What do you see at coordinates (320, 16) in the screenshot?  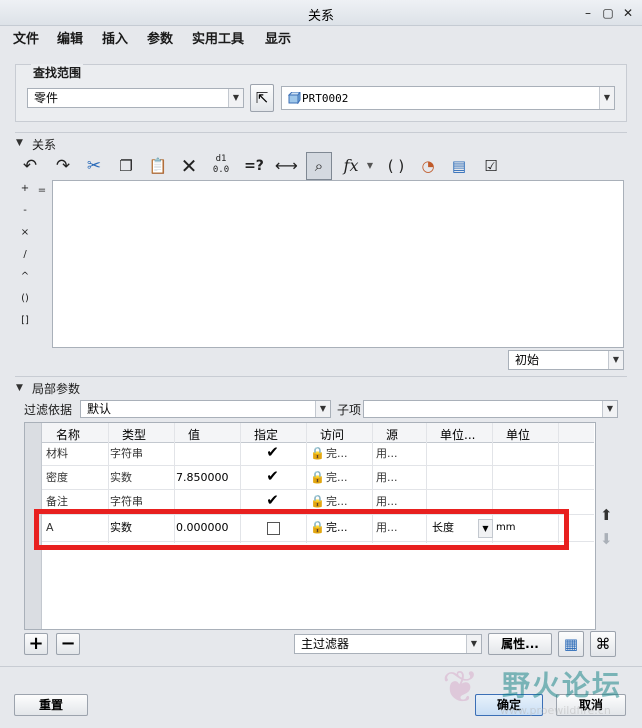 I see `window-title: 关系` at bounding box center [320, 16].